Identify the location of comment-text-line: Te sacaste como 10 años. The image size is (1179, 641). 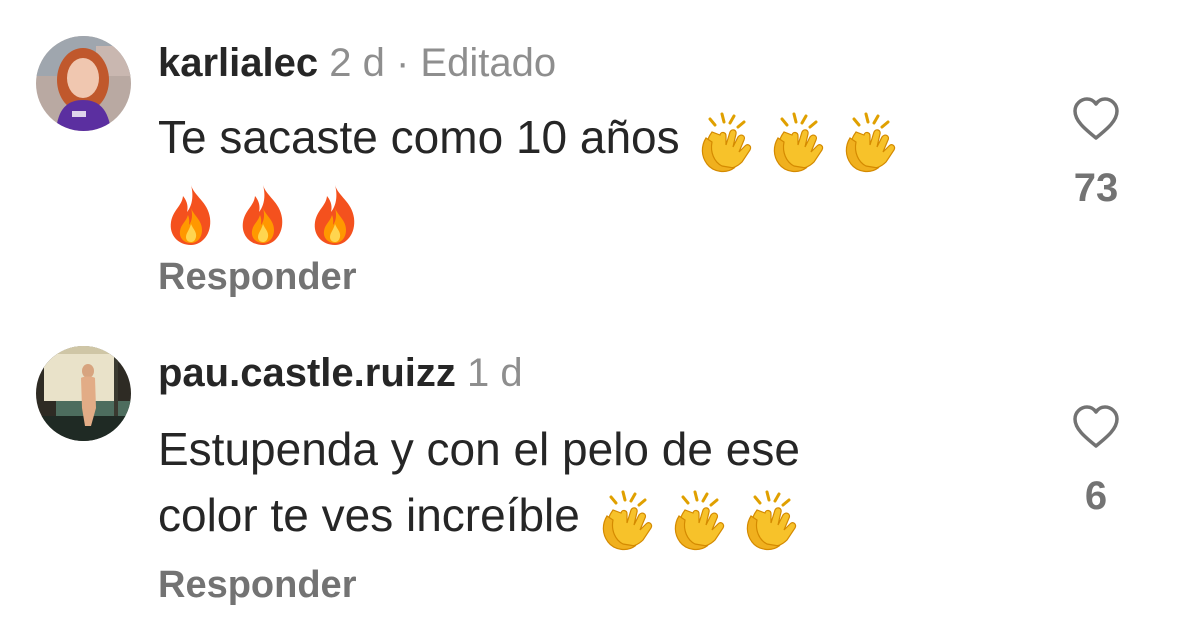
(533, 140).